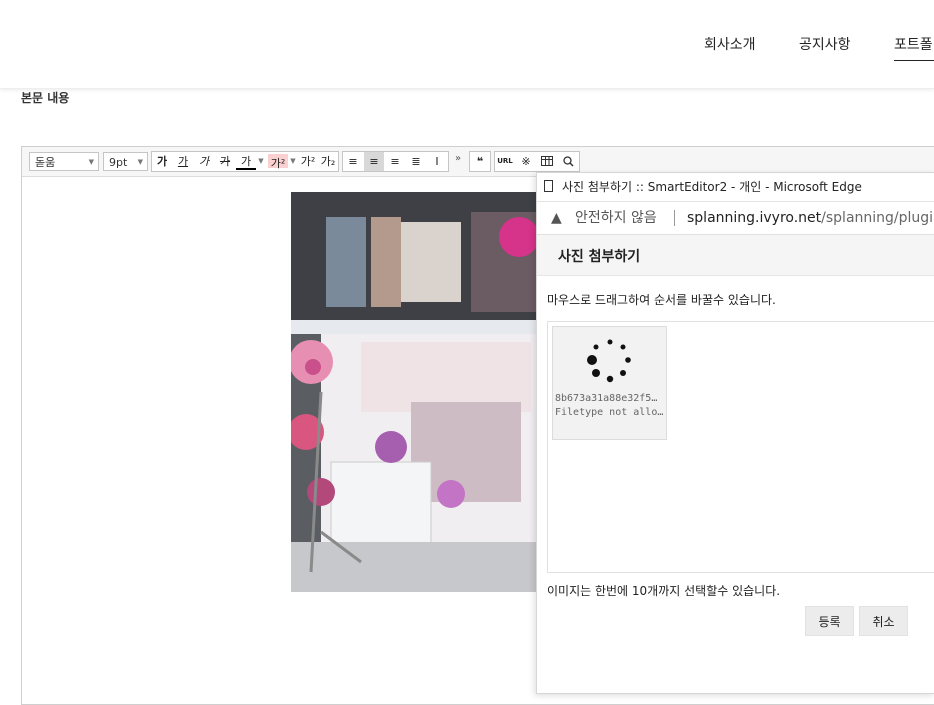  I want to click on cancel-button: 취소, so click(883, 621).